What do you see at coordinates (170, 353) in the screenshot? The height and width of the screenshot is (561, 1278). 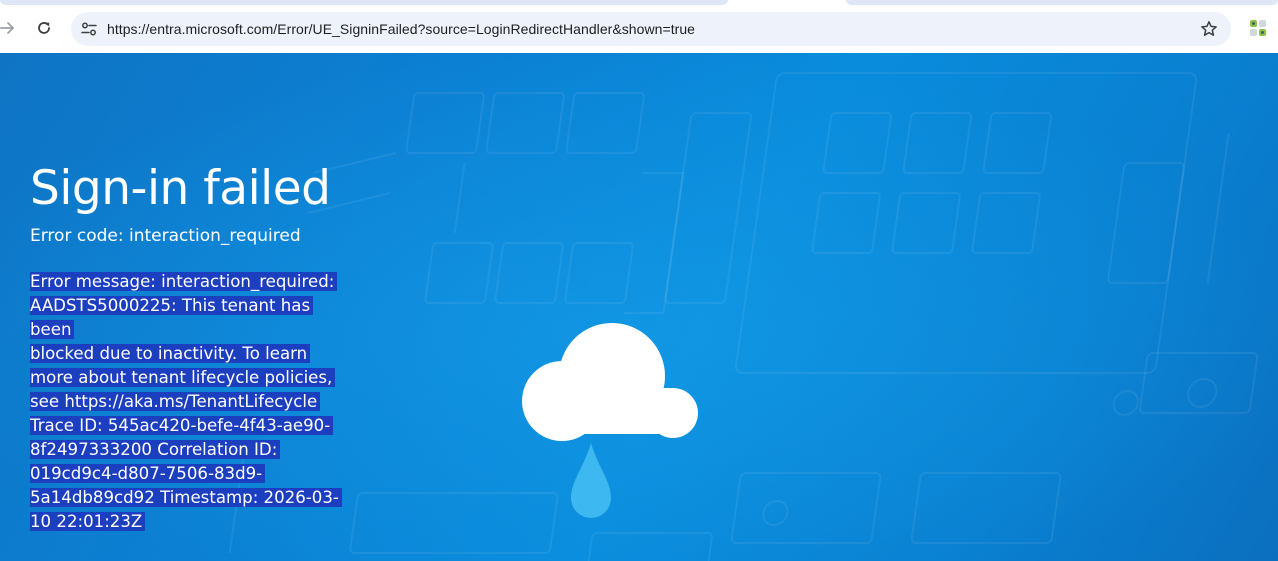 I see `error-message-line: blocked due to inactivity. To learn` at bounding box center [170, 353].